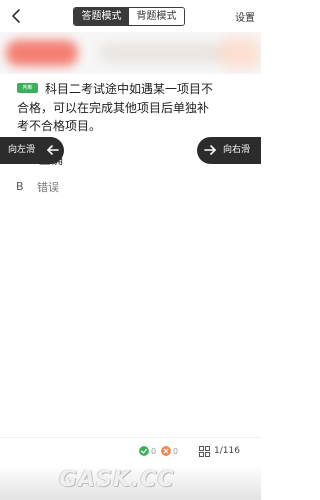  I want to click on swipe-left-label: 向左滑, so click(22, 150).